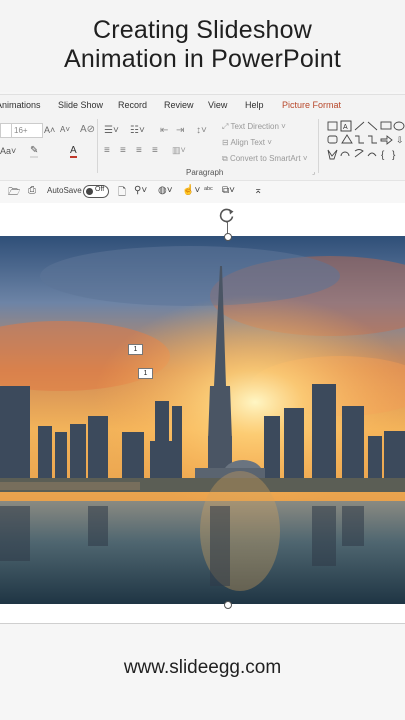 Image resolution: width=405 pixels, height=720 pixels. I want to click on decrease-indent-icon: ⇤, so click(164, 130).